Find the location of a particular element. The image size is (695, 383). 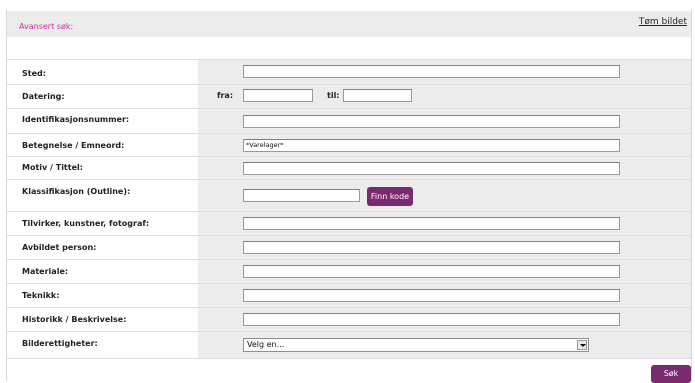

teknikk-label: Teknikk: is located at coordinates (41, 295).